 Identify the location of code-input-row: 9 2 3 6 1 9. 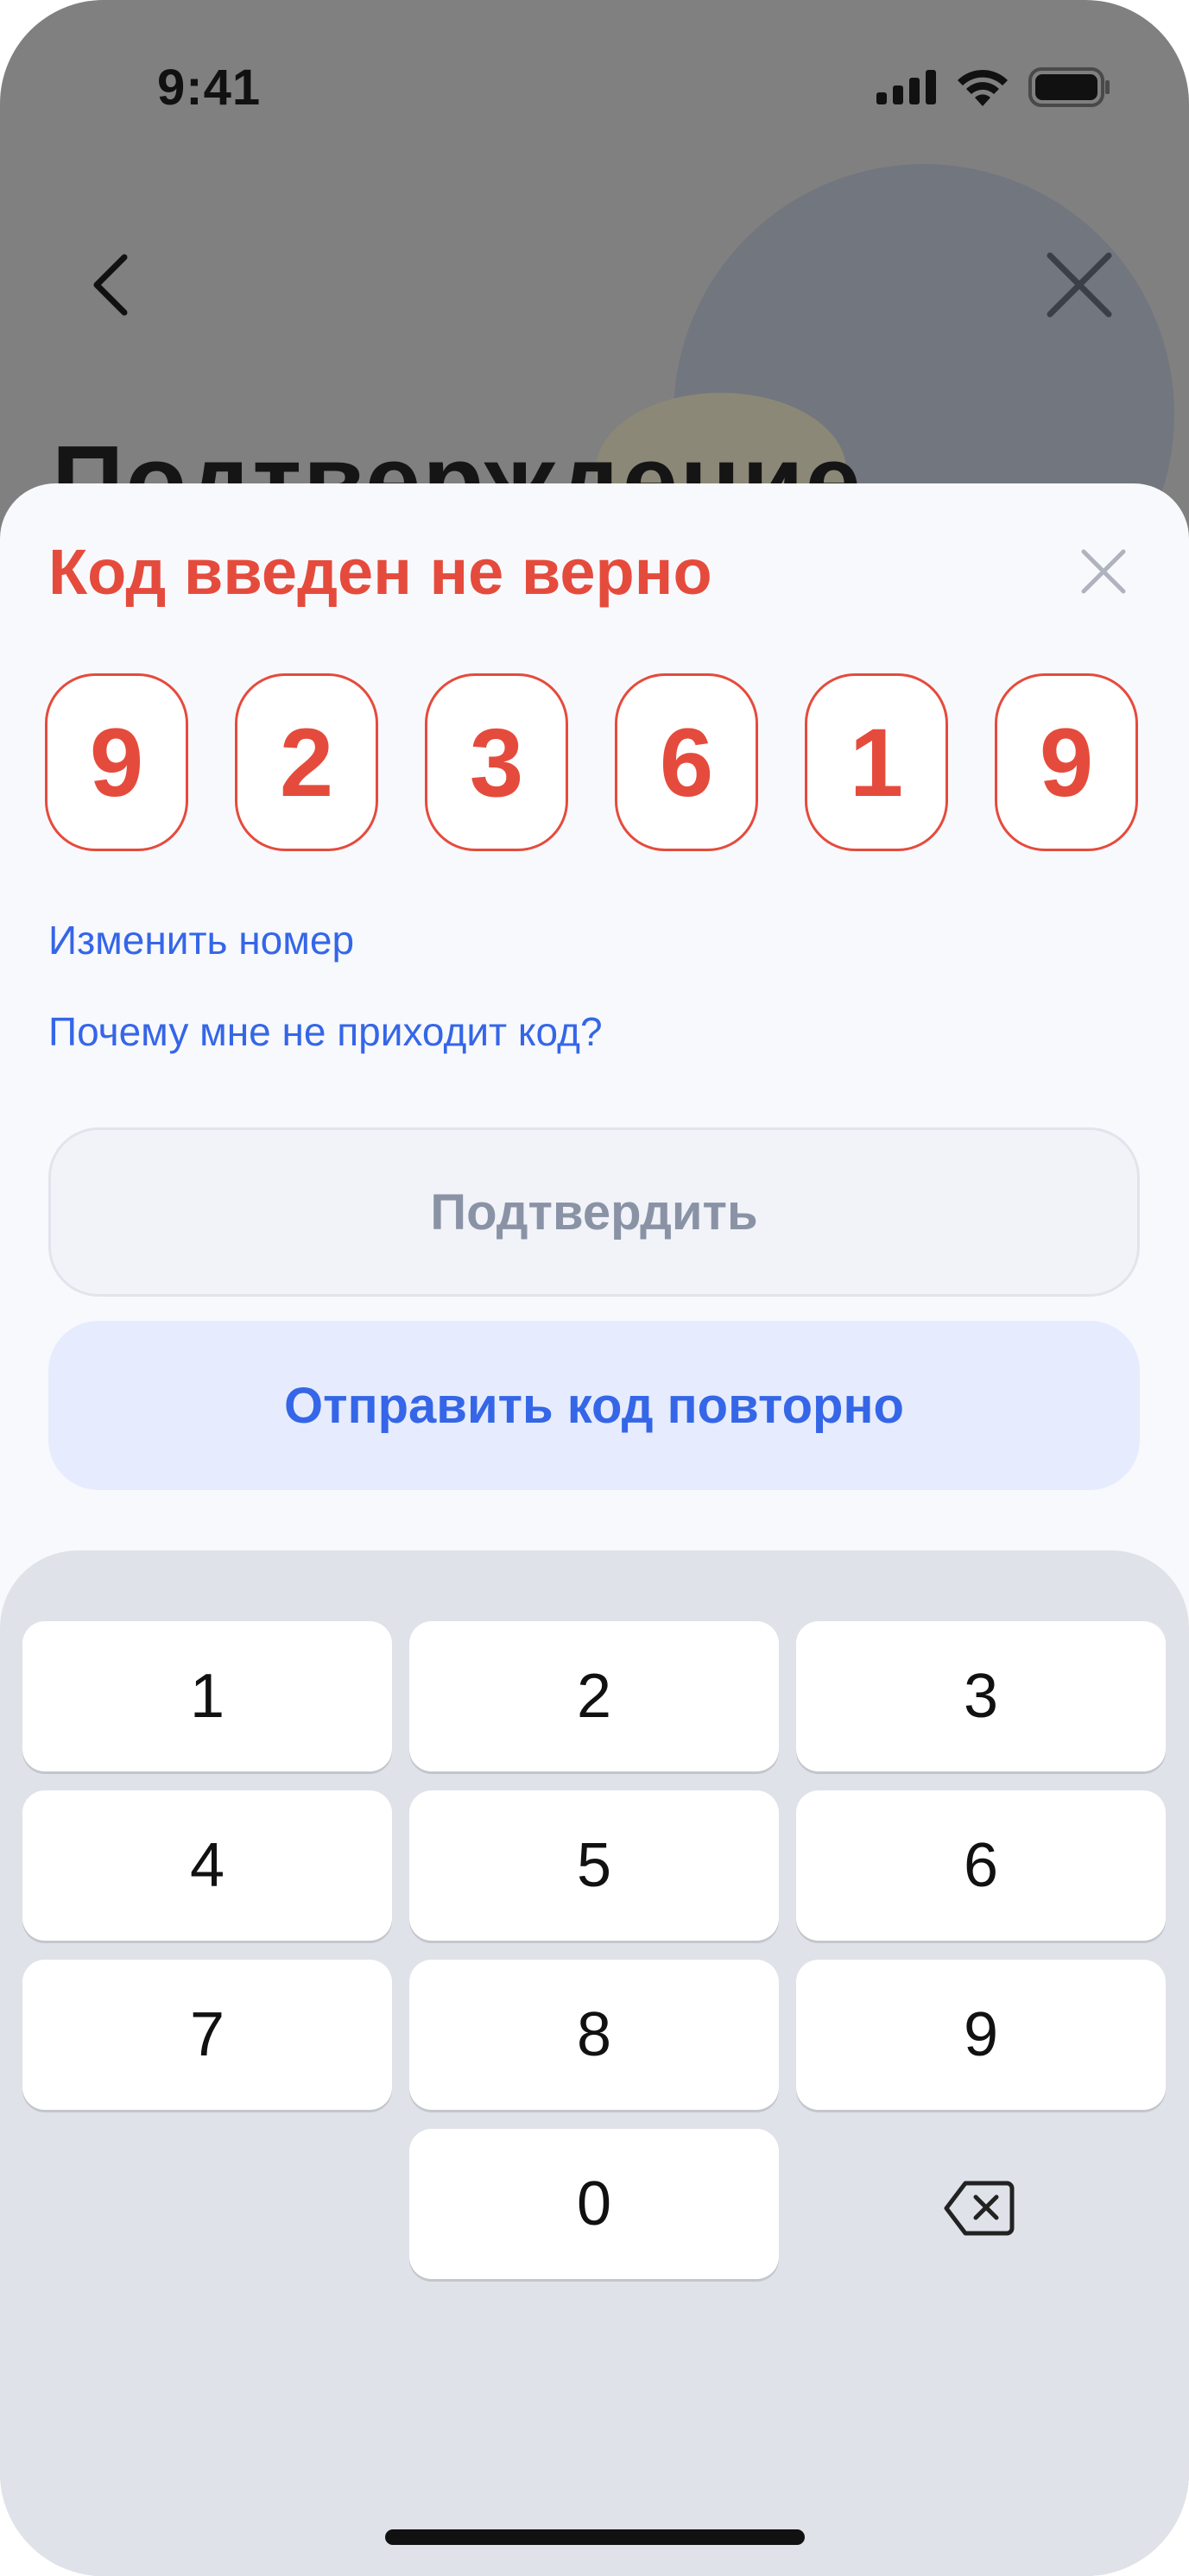
(591, 762).